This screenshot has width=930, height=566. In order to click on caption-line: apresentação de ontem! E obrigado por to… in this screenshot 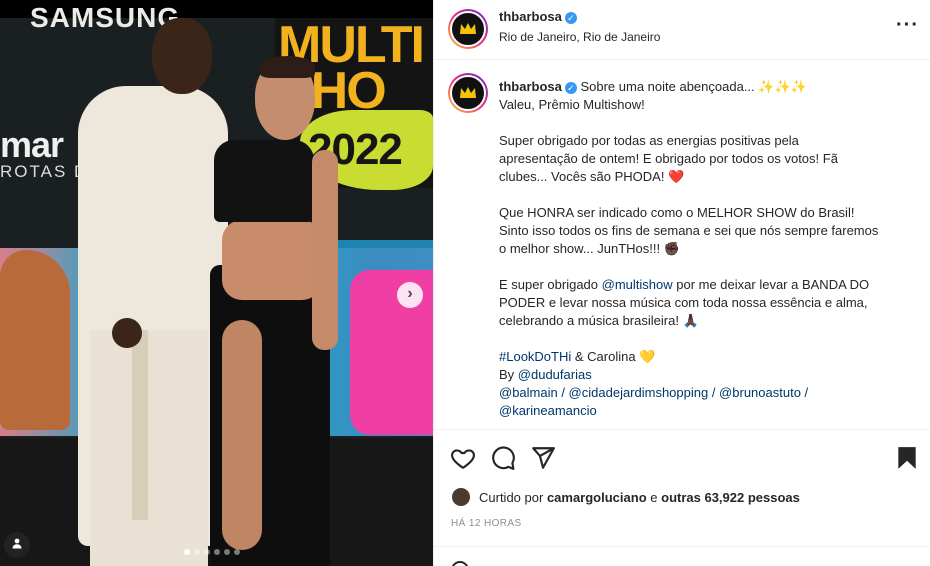, I will do `click(668, 158)`.